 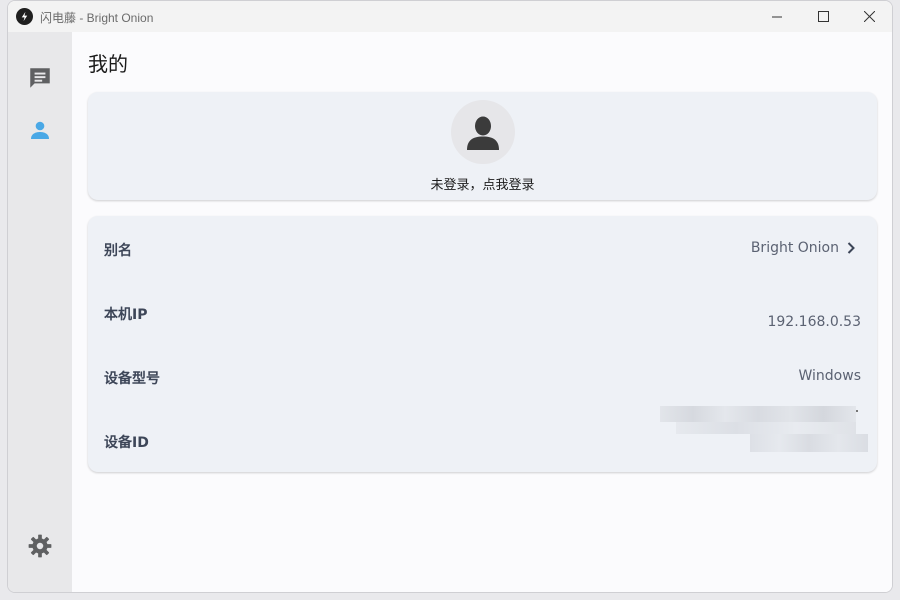 What do you see at coordinates (450, 16) in the screenshot?
I see `title-bar: 闪电藤 - Bright Onion` at bounding box center [450, 16].